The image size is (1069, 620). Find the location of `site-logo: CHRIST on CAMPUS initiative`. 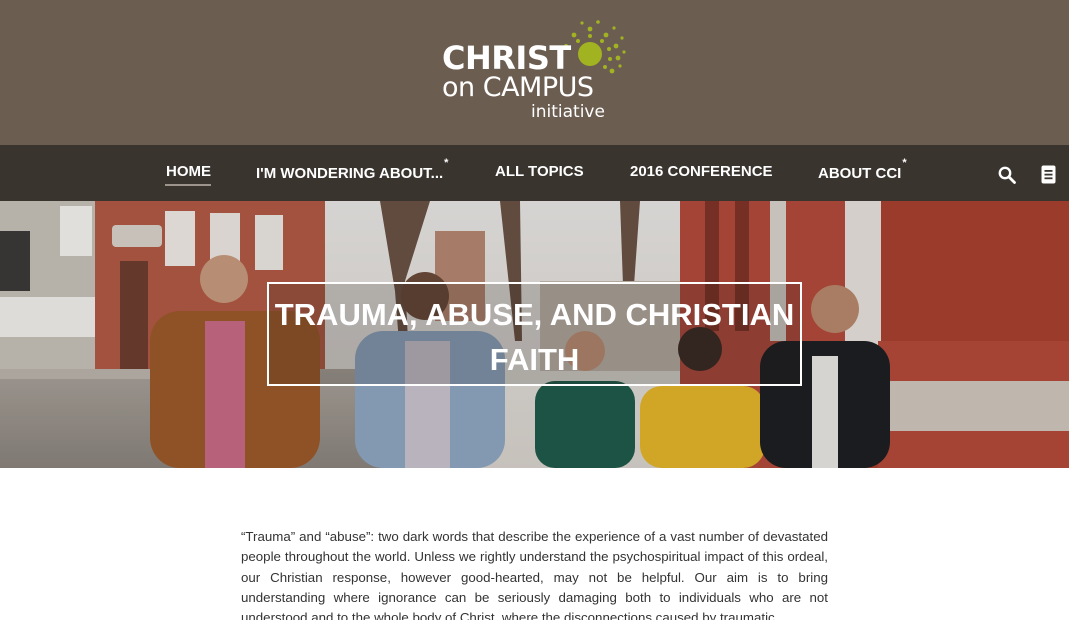

site-logo: CHRIST on CAMPUS initiative is located at coordinates (540, 72).